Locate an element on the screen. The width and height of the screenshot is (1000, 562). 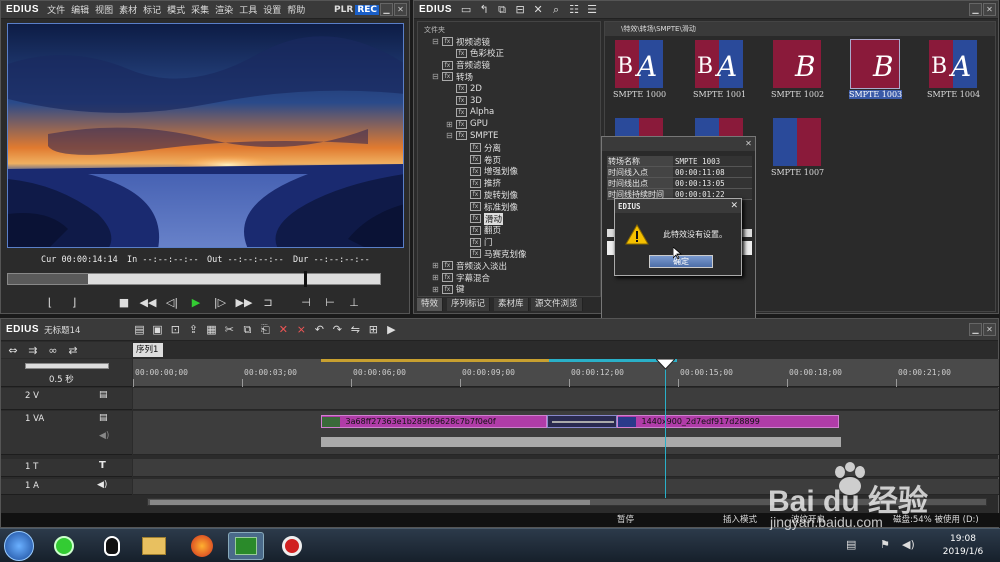
tree-item: fx 音频滤镜 is located at coordinates (461, 65).